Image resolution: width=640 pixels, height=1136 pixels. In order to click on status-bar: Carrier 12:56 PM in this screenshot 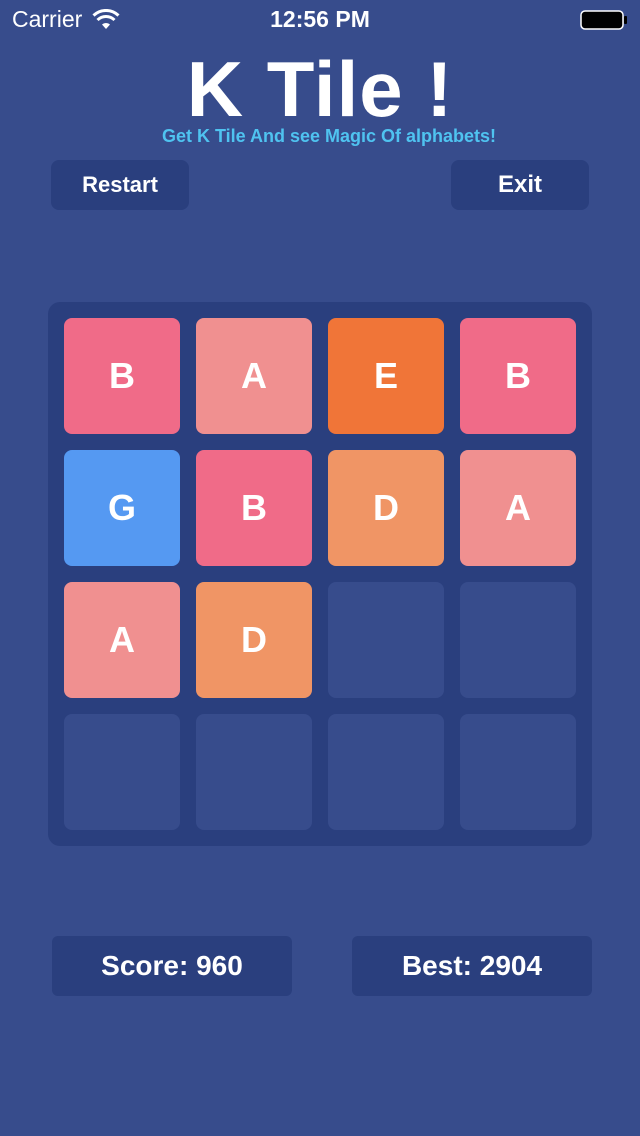, I will do `click(320, 20)`.